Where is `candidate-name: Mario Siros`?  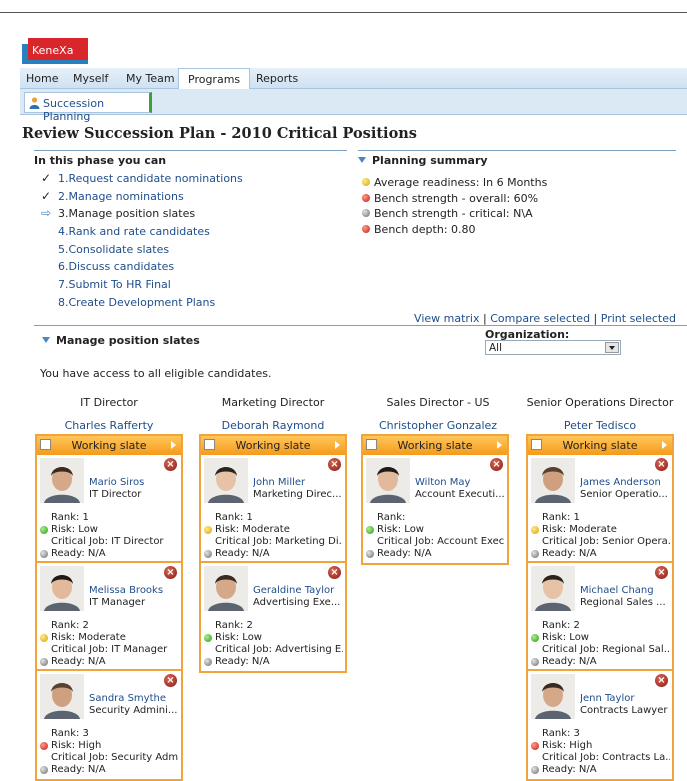 candidate-name: Mario Siros is located at coordinates (135, 482).